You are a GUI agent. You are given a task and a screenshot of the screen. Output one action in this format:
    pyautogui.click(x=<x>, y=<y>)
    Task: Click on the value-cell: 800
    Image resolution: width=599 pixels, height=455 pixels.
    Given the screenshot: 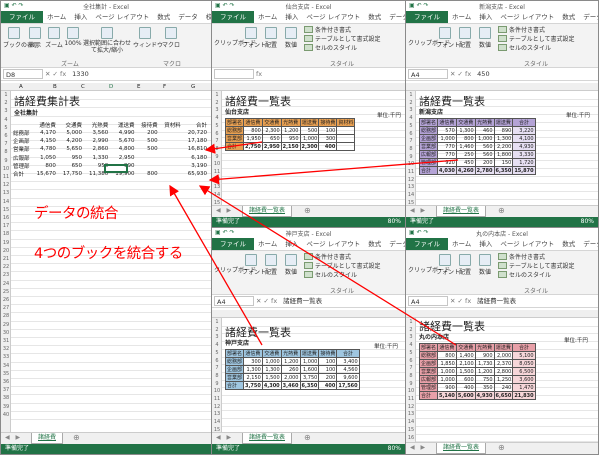 What is the action you would take?
    pyautogui.click(x=447, y=355)
    